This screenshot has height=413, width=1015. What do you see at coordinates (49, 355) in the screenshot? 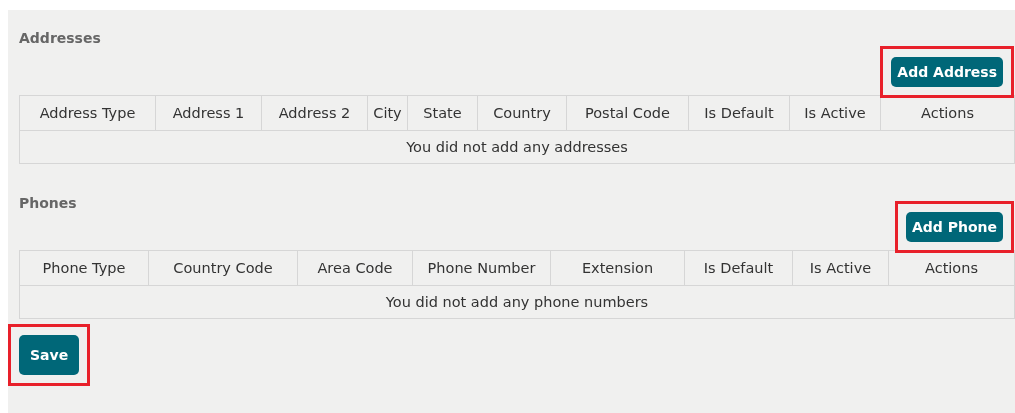
I see `save-button: Save` at bounding box center [49, 355].